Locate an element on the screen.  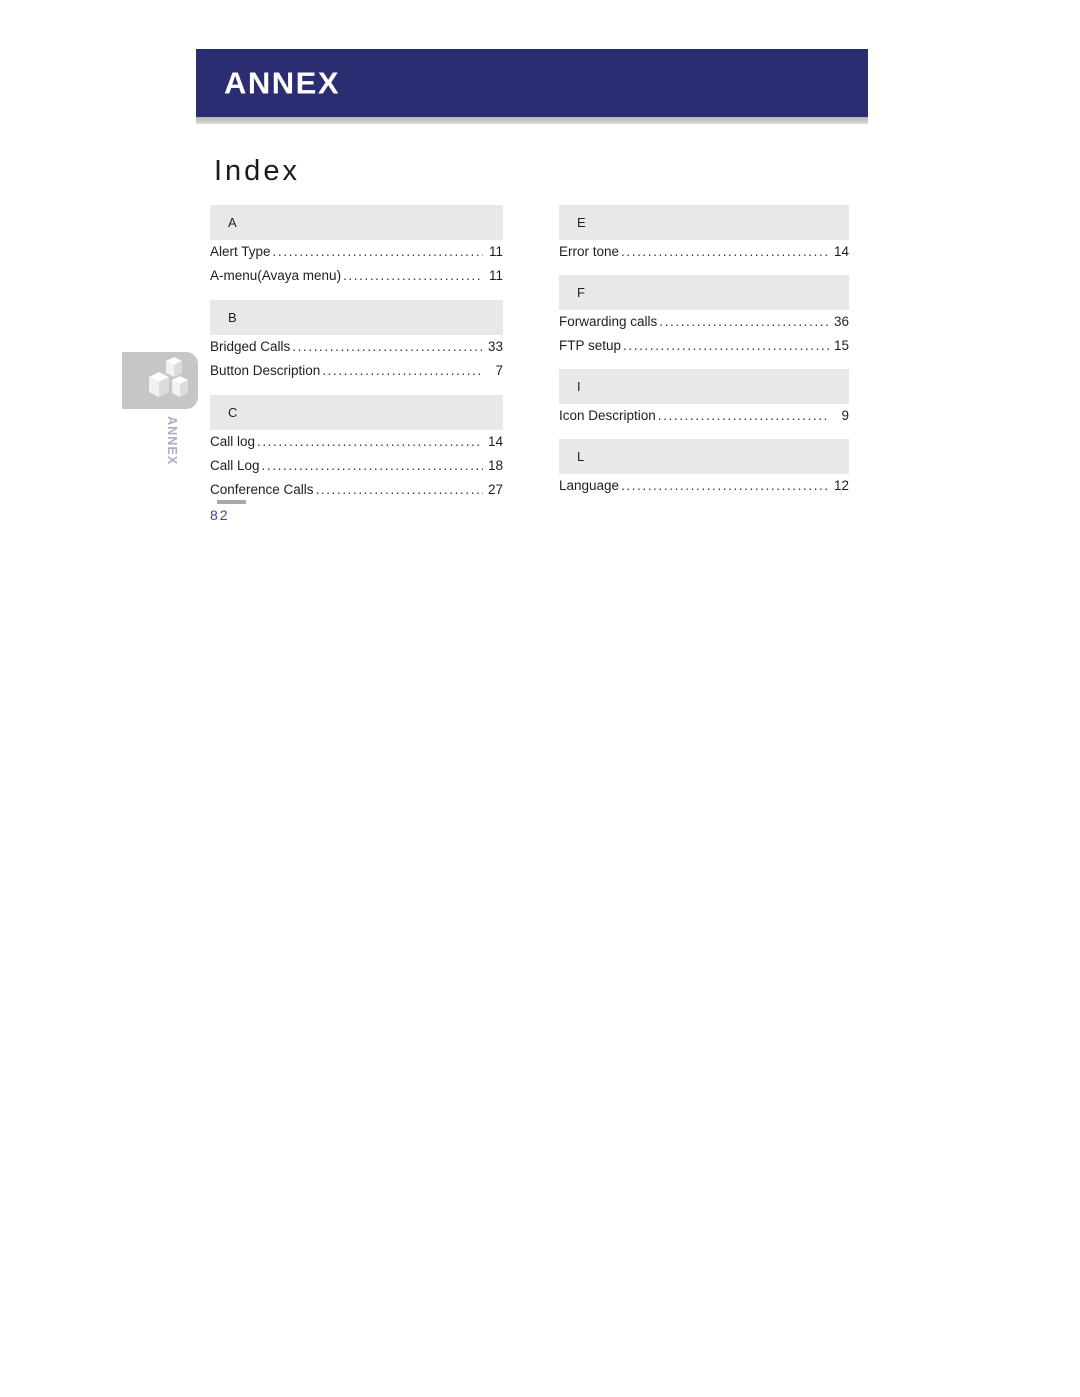
index-letter-heading-text: B is located at coordinates (232, 317).